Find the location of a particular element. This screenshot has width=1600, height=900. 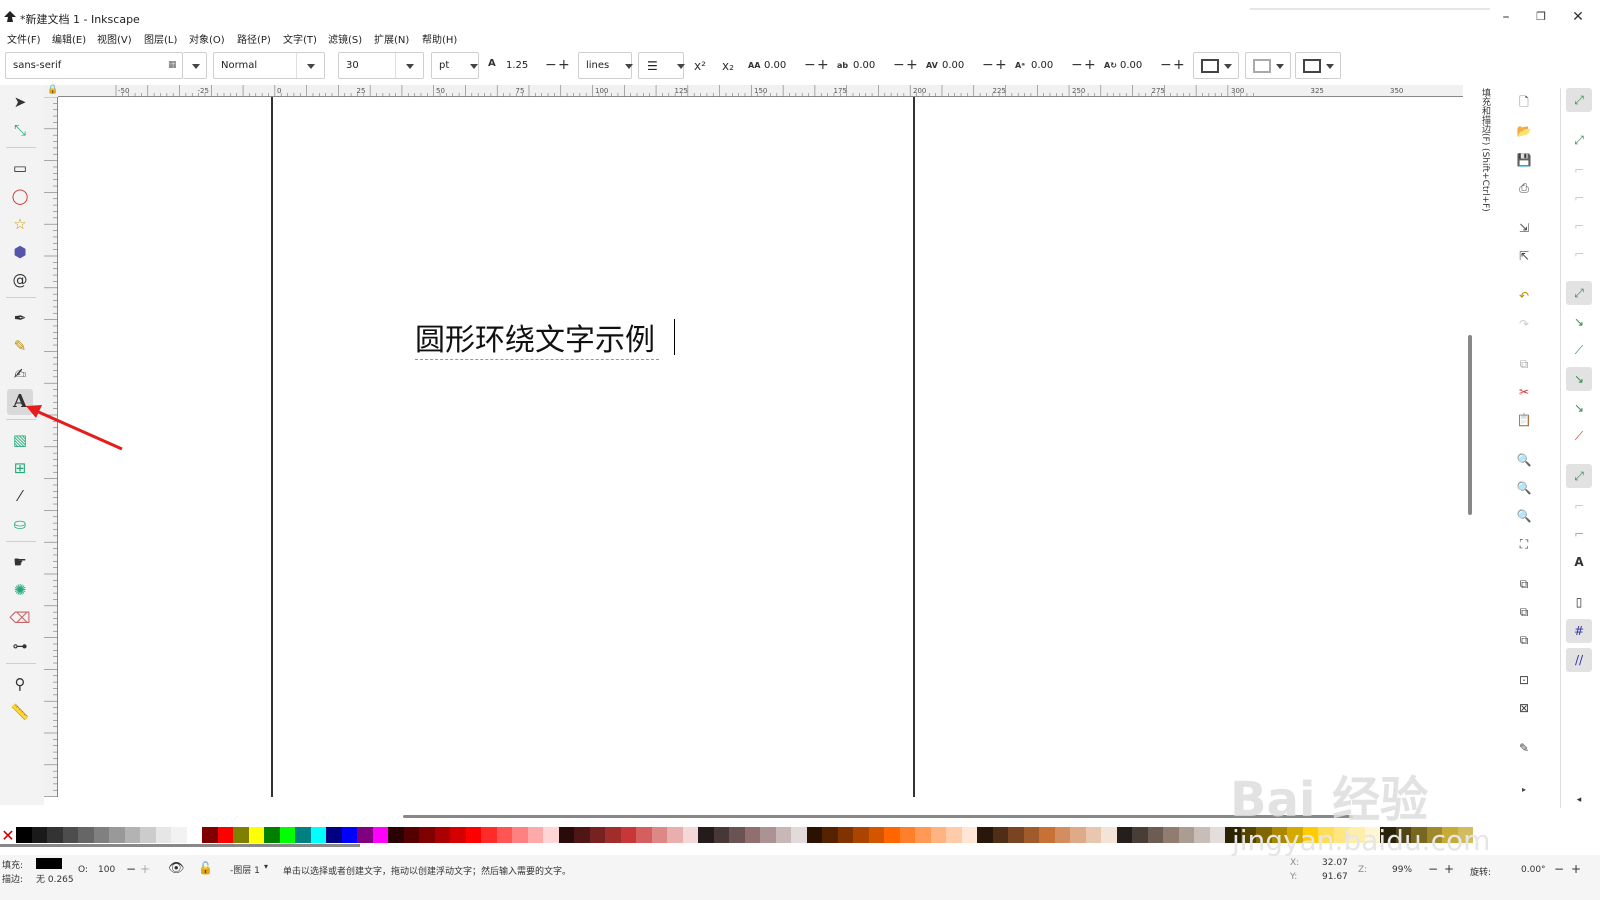

snap-bbox-icon: ⤢ is located at coordinates (1579, 140).